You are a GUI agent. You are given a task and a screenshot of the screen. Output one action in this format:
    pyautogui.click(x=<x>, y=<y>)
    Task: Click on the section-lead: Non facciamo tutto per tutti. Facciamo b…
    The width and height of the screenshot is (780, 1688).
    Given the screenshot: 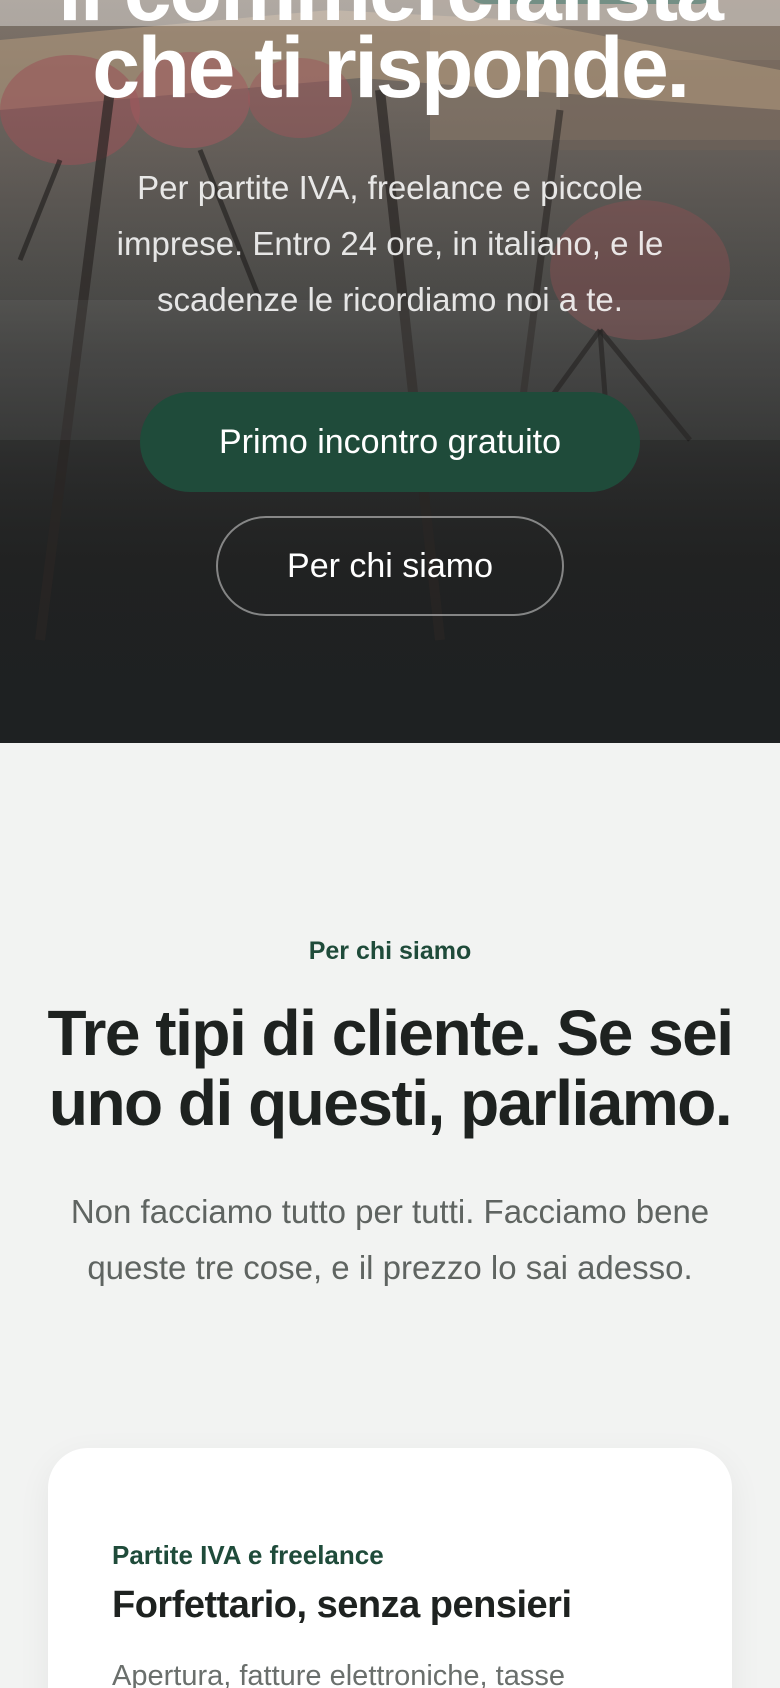 What is the action you would take?
    pyautogui.click(x=390, y=1239)
    